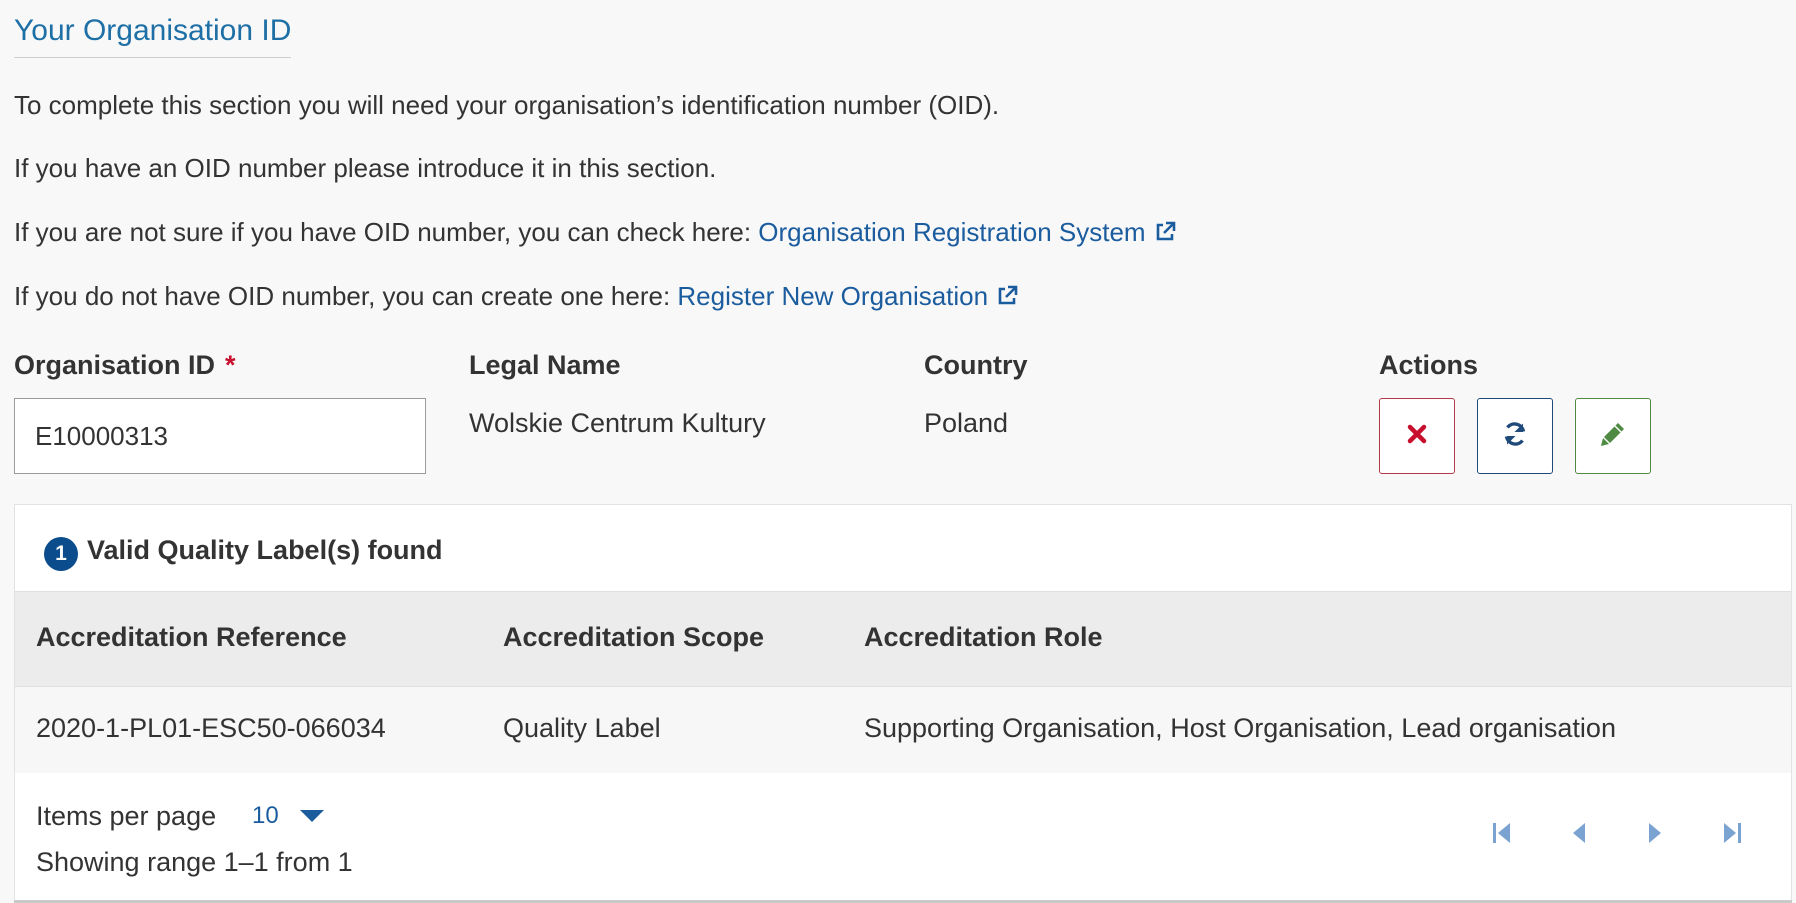 The image size is (1796, 903). What do you see at coordinates (903, 548) in the screenshot?
I see `quality-labels-header: 1 Valid Quality Label(s) found` at bounding box center [903, 548].